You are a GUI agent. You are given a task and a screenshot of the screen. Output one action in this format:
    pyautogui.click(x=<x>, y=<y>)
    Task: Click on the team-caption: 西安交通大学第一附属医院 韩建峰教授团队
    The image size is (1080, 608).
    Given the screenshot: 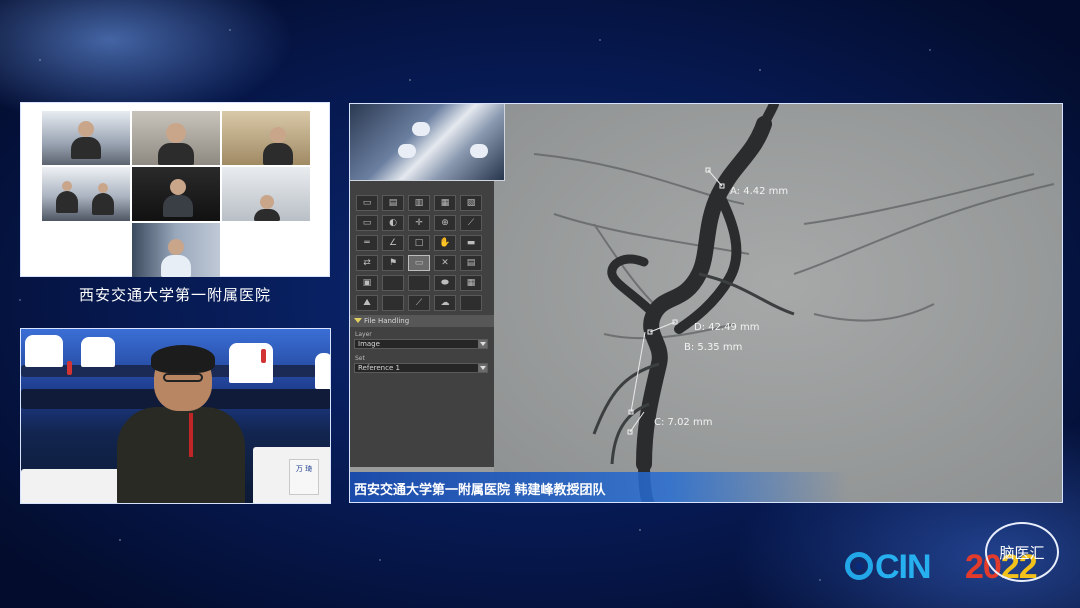 What is the action you would take?
    pyautogui.click(x=480, y=490)
    